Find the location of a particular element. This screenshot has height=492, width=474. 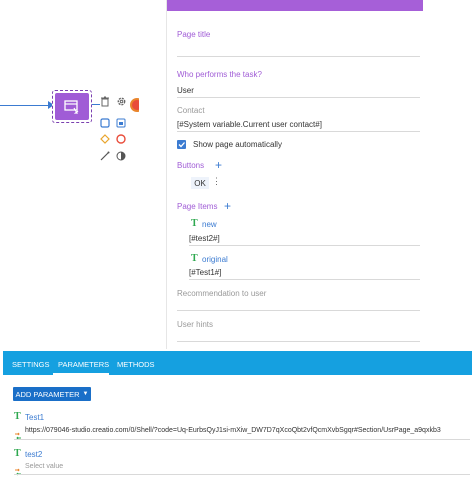

flow-connector is located at coordinates (26, 105).